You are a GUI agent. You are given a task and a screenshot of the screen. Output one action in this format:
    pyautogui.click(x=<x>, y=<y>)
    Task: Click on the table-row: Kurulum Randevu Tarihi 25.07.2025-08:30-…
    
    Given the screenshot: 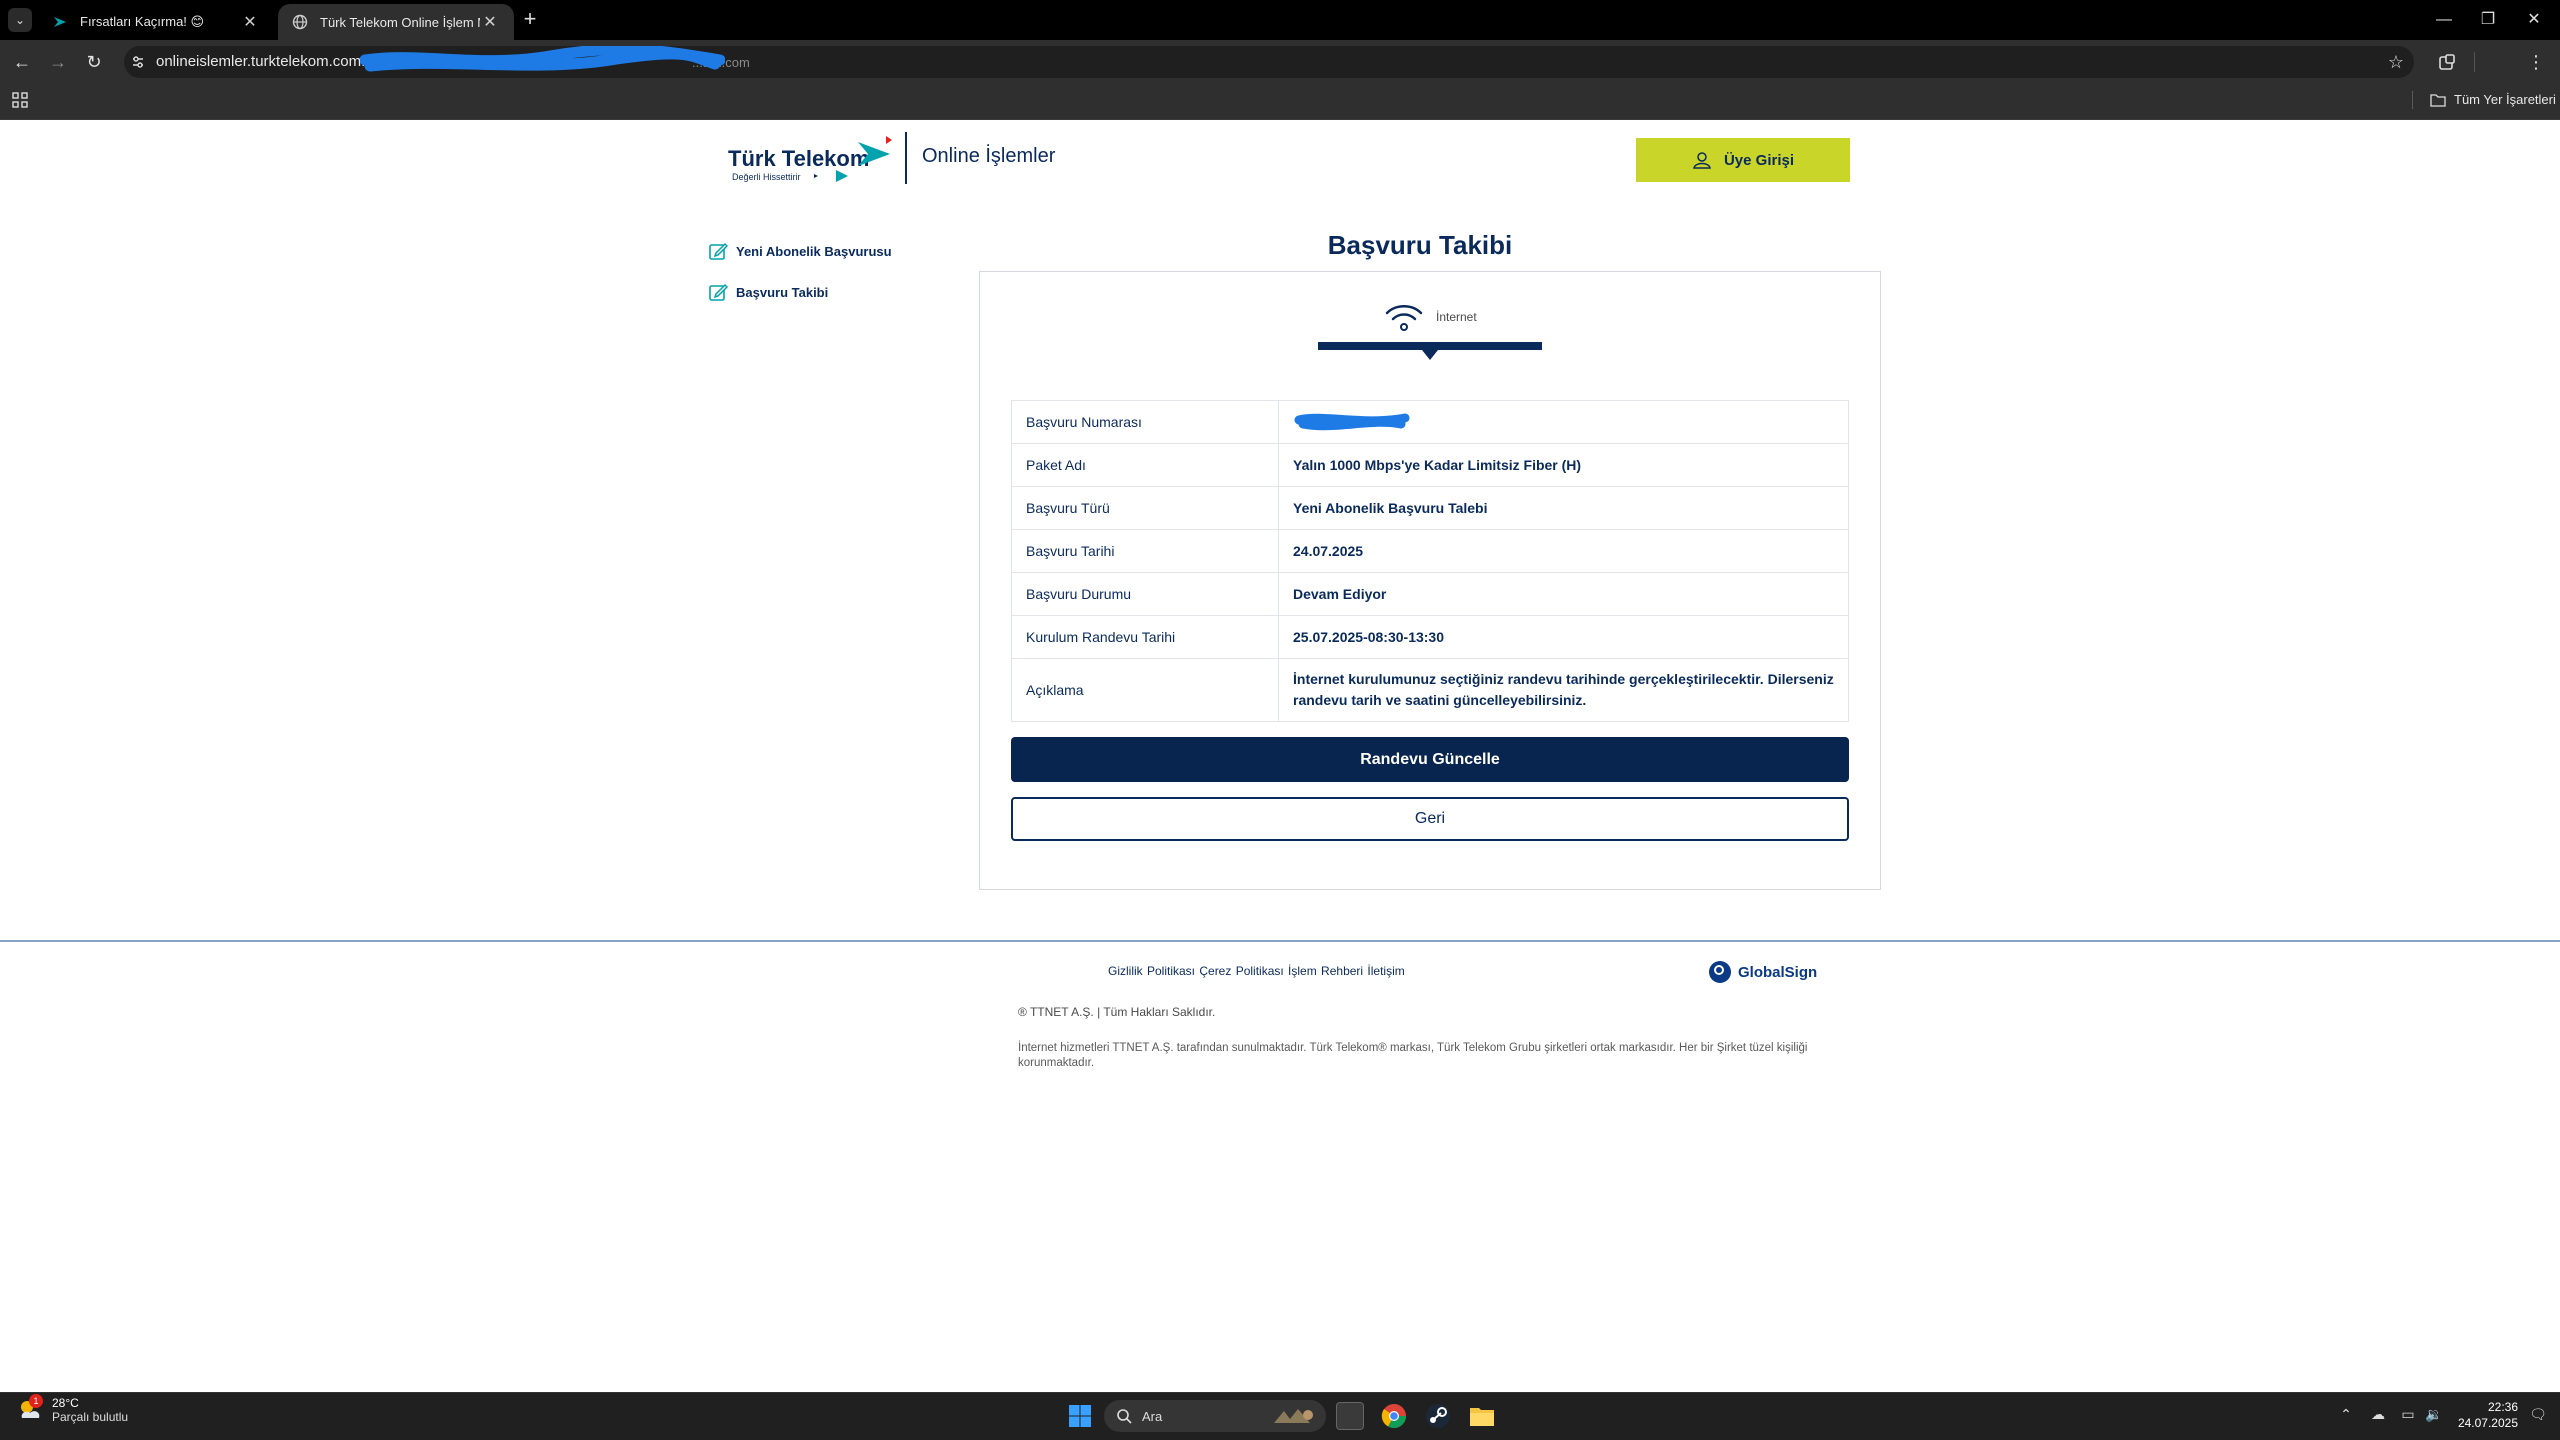 What is the action you would take?
    pyautogui.click(x=1430, y=637)
    